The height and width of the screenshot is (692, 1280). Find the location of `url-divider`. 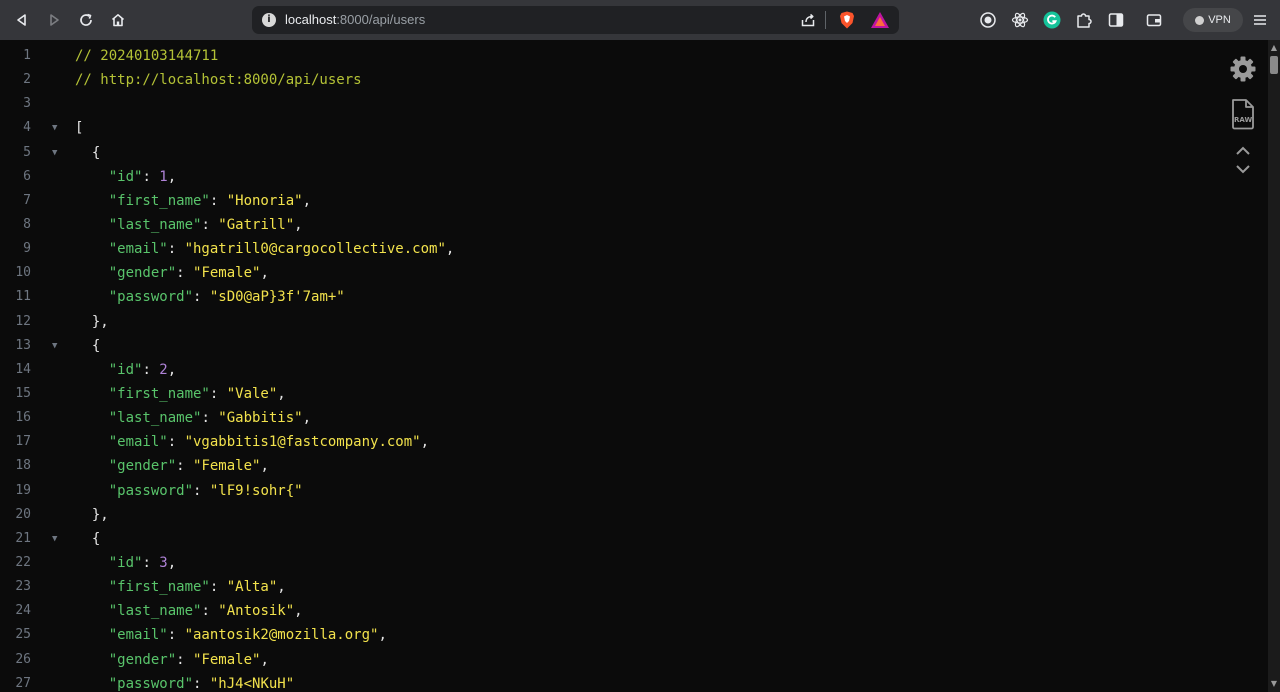

url-divider is located at coordinates (825, 20).